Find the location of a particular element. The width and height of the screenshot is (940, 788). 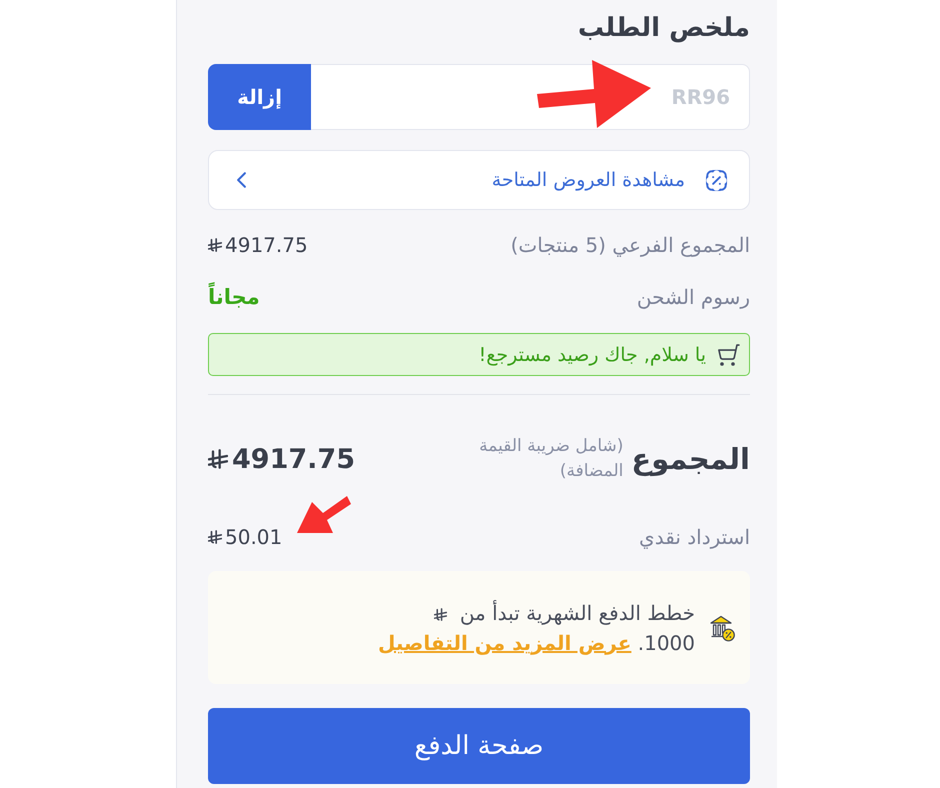

chevron-left-icon is located at coordinates (241, 180).